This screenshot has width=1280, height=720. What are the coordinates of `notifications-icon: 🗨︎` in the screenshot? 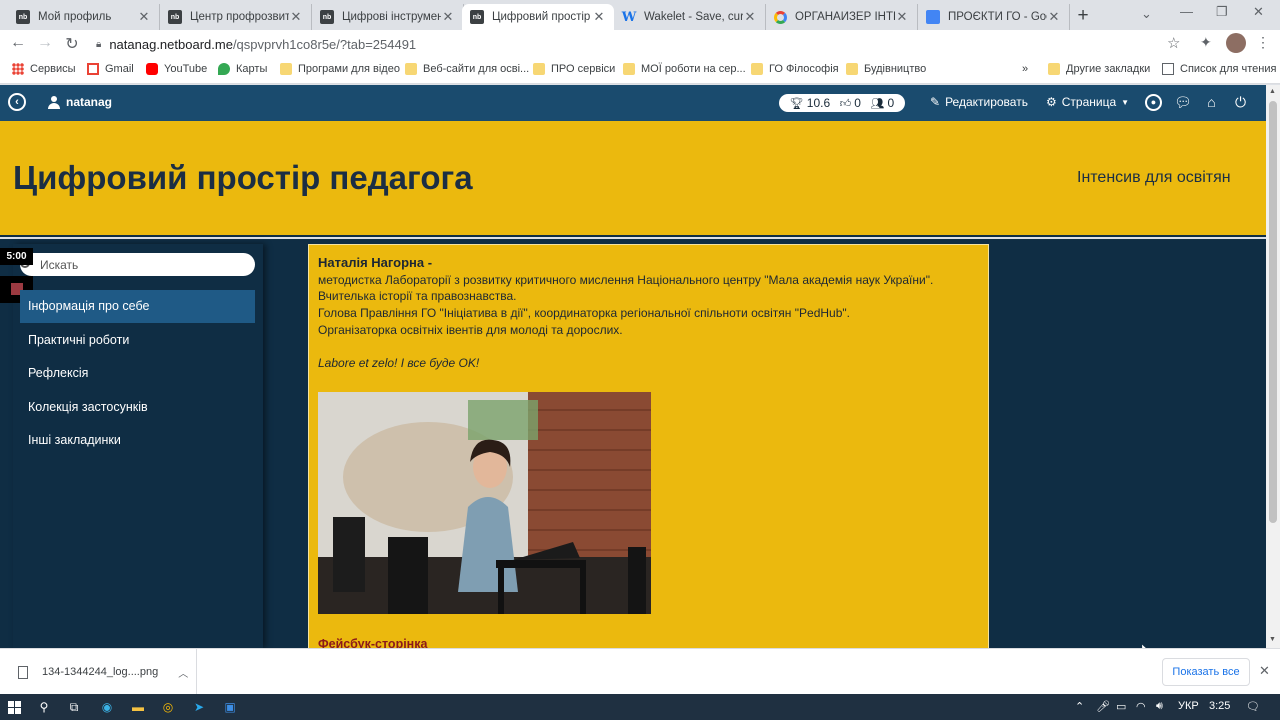 It's located at (1253, 706).